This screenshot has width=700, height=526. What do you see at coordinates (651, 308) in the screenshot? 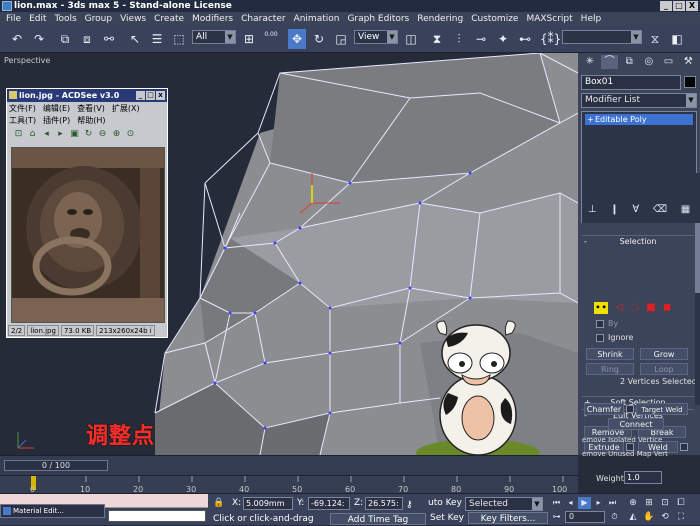
I see `polygon-subobject-icon: ■` at bounding box center [651, 308].